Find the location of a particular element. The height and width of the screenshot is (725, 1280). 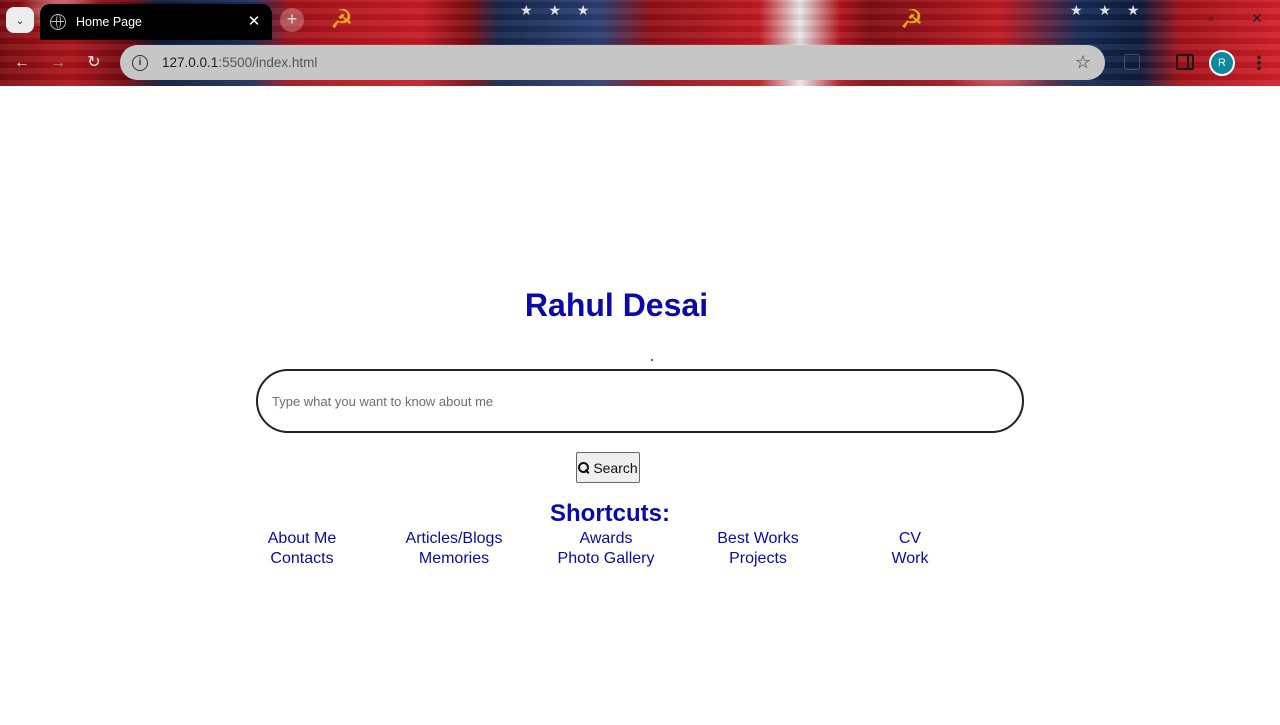

shortcut-projects: Projects is located at coordinates (758, 559).